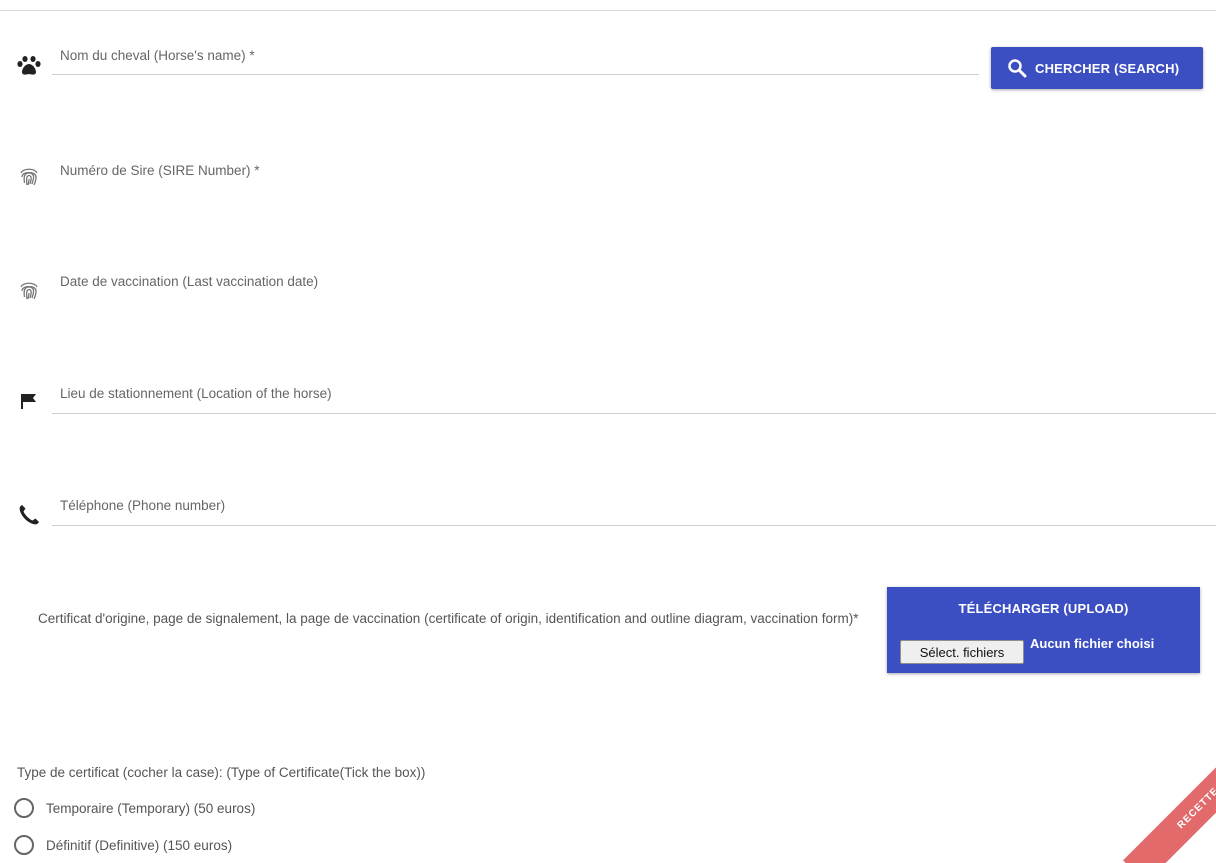  I want to click on horse-name-input, so click(515, 69).